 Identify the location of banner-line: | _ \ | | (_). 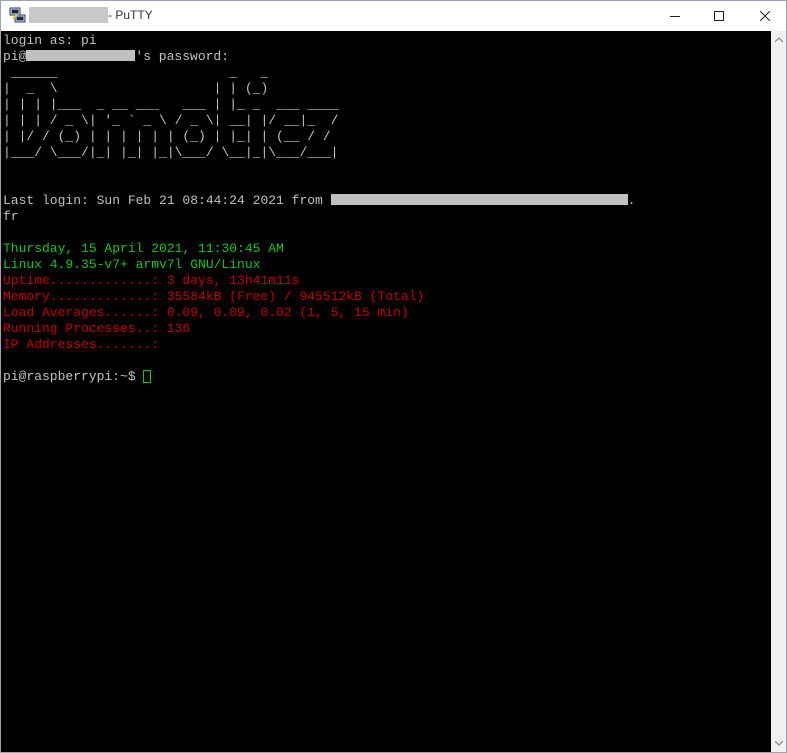
(136, 88).